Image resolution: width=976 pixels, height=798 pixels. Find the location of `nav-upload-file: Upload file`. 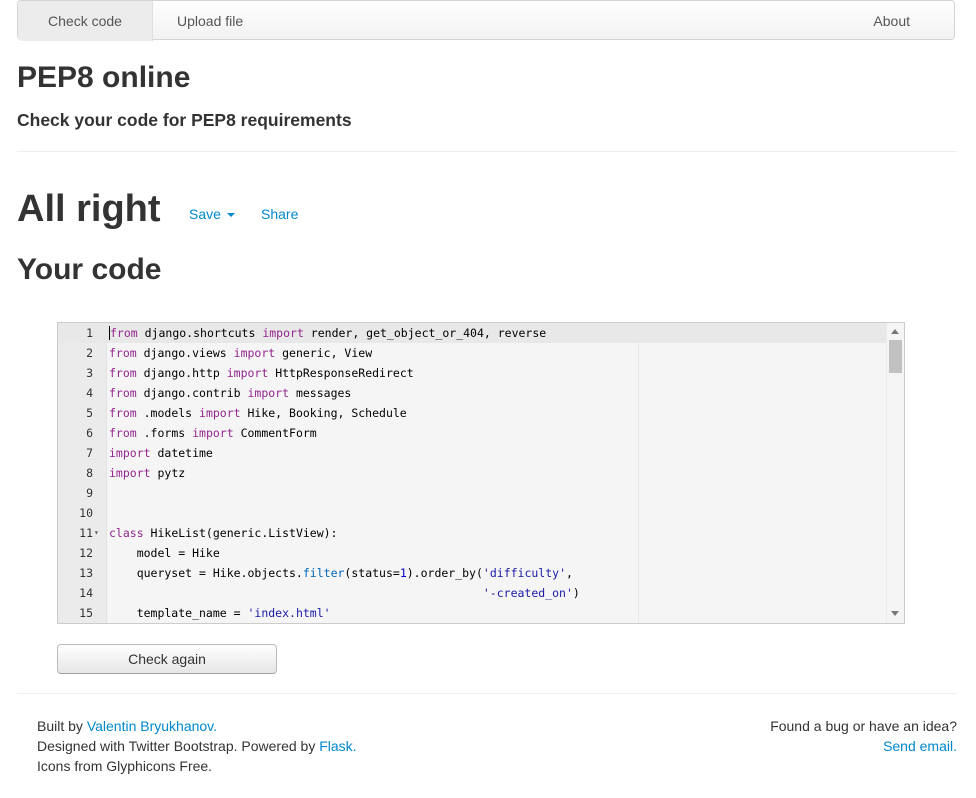

nav-upload-file: Upload file is located at coordinates (210, 21).